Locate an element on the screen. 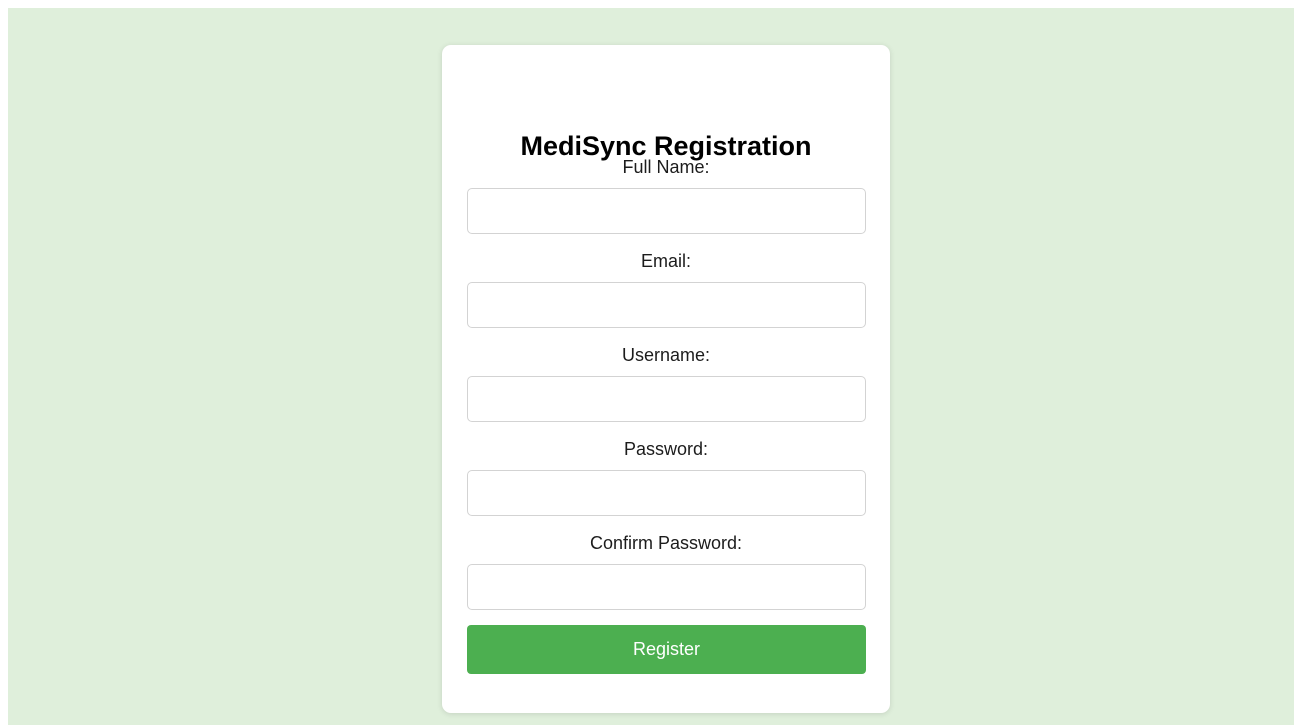 The height and width of the screenshot is (725, 1294). password-input is located at coordinates (666, 493).